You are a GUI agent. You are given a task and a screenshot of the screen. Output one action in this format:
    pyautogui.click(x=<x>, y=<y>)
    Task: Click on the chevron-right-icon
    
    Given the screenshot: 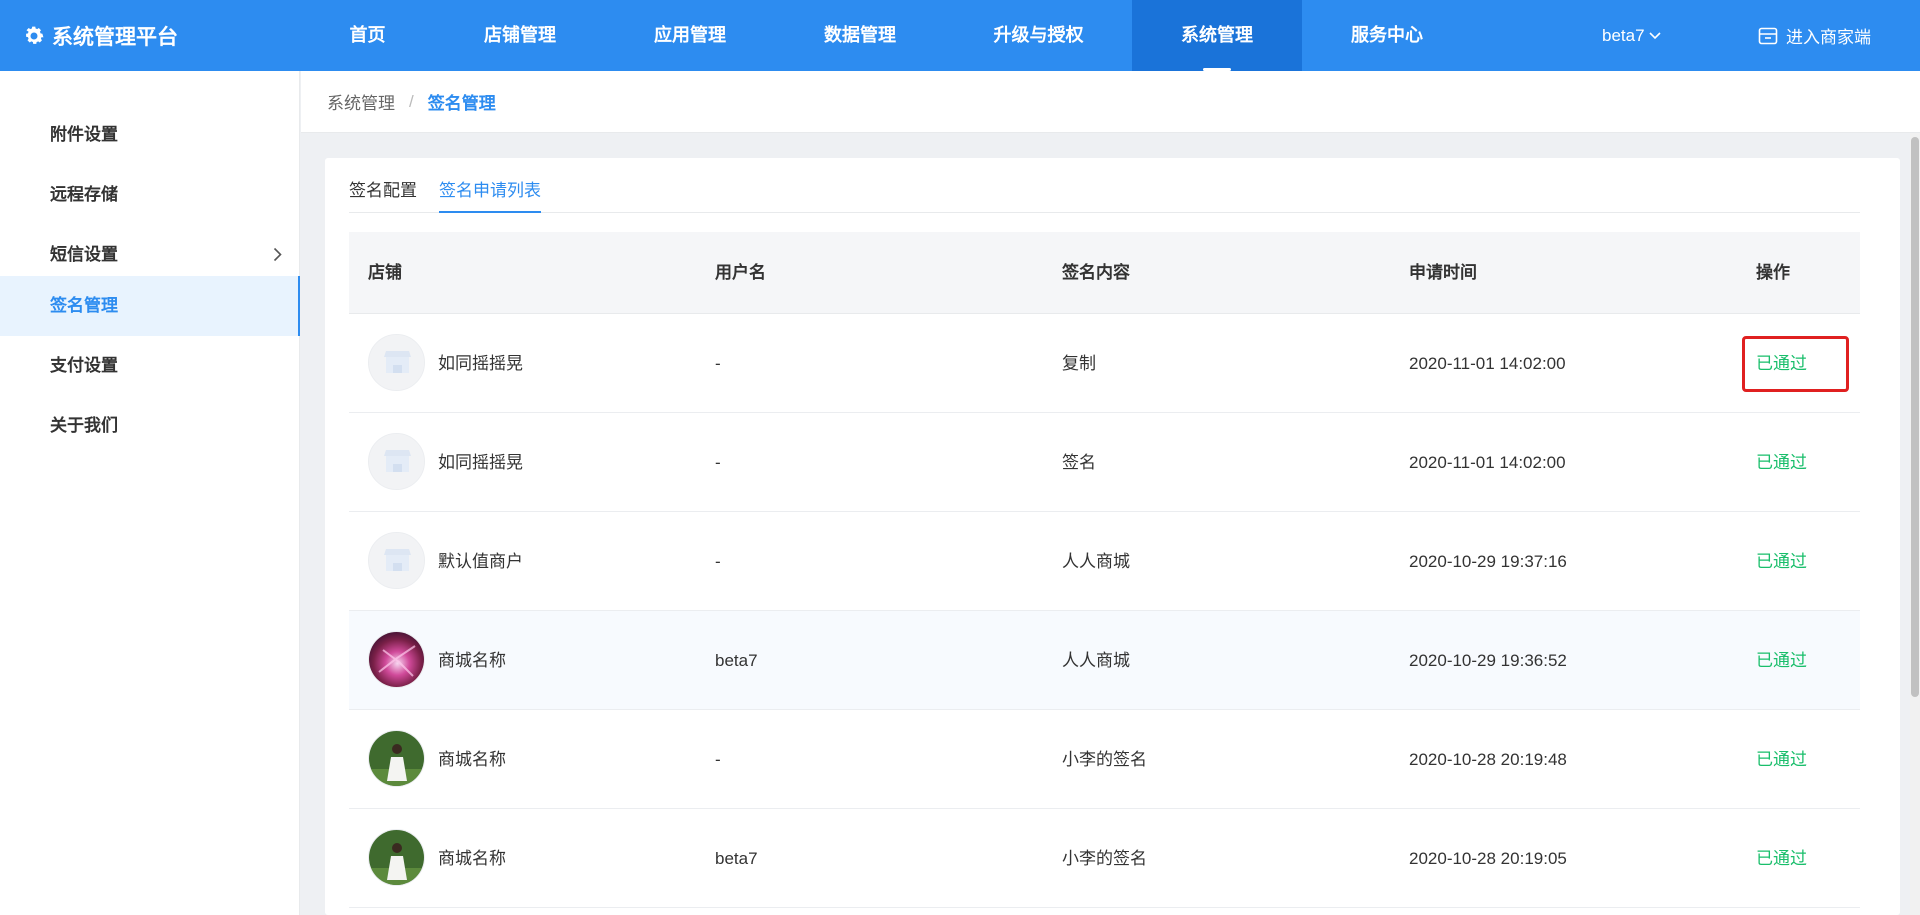 What is the action you would take?
    pyautogui.click(x=277, y=254)
    